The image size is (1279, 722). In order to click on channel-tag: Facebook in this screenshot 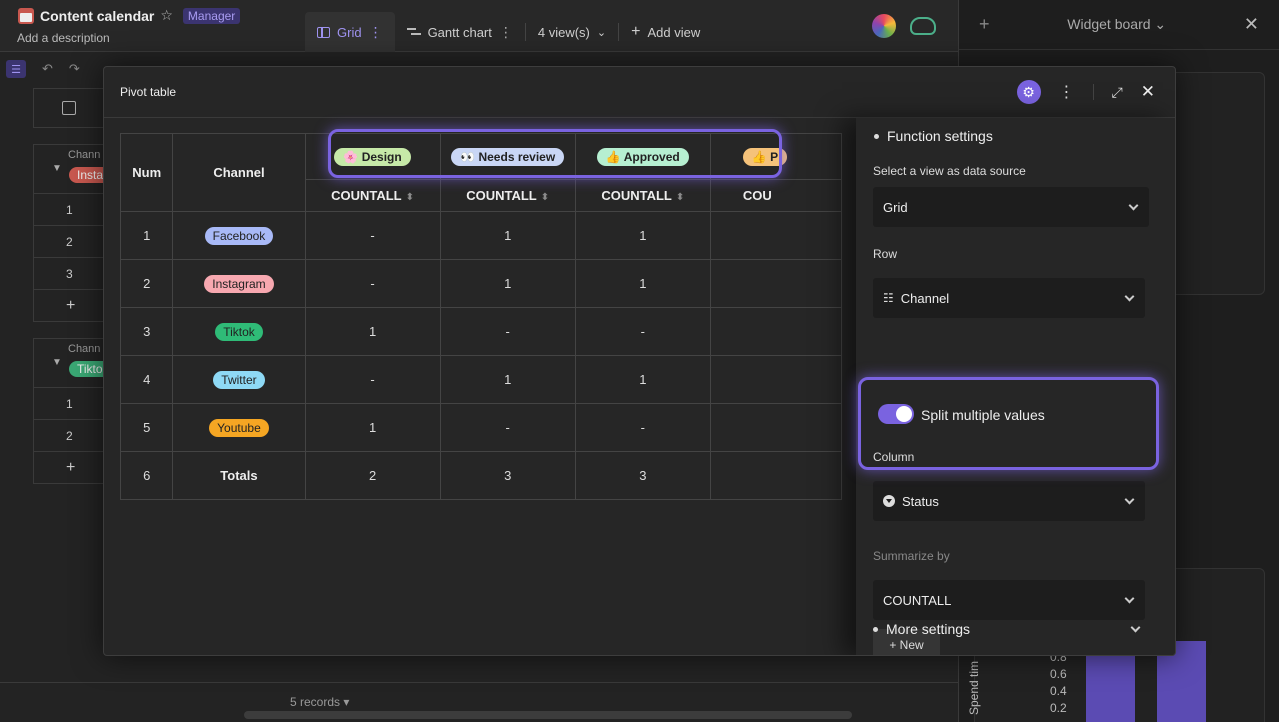, I will do `click(239, 235)`.